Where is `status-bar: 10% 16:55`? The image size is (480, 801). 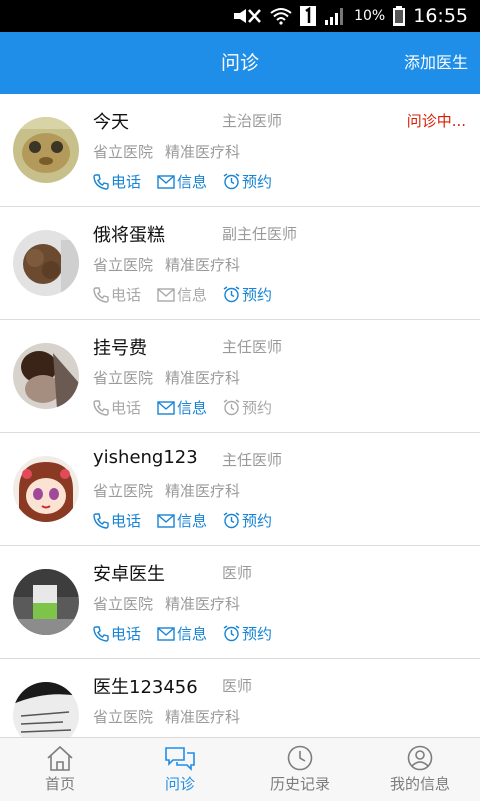 status-bar: 10% 16:55 is located at coordinates (240, 16).